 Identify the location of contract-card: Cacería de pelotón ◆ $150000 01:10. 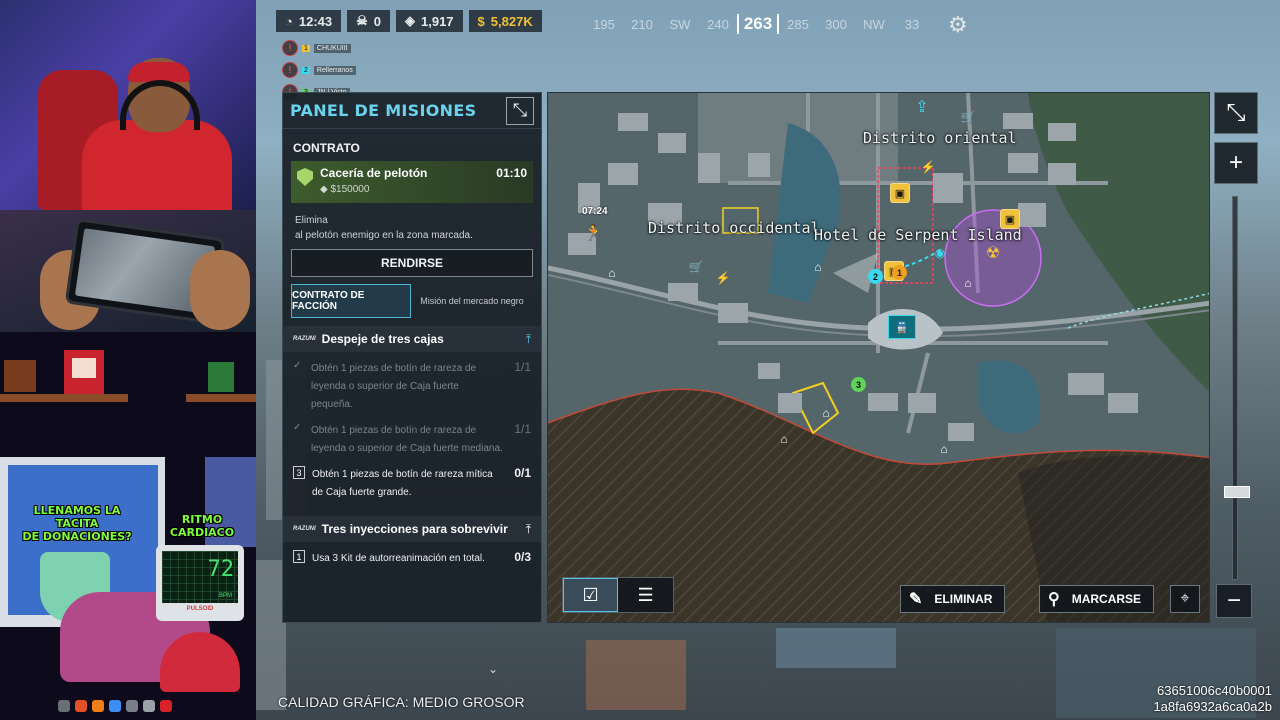
(412, 182).